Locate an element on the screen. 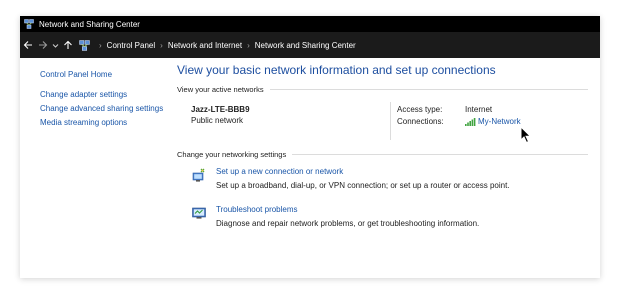 The image size is (620, 292). setup-new-connection-link: Set up a new connection or network is located at coordinates (363, 172).